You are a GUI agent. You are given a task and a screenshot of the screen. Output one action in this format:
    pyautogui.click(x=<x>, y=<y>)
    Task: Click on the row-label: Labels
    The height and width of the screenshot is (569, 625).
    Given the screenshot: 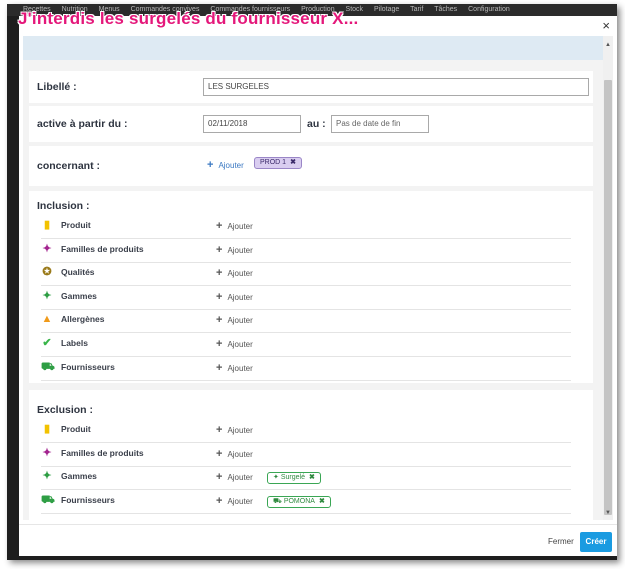 What is the action you would take?
    pyautogui.click(x=74, y=343)
    